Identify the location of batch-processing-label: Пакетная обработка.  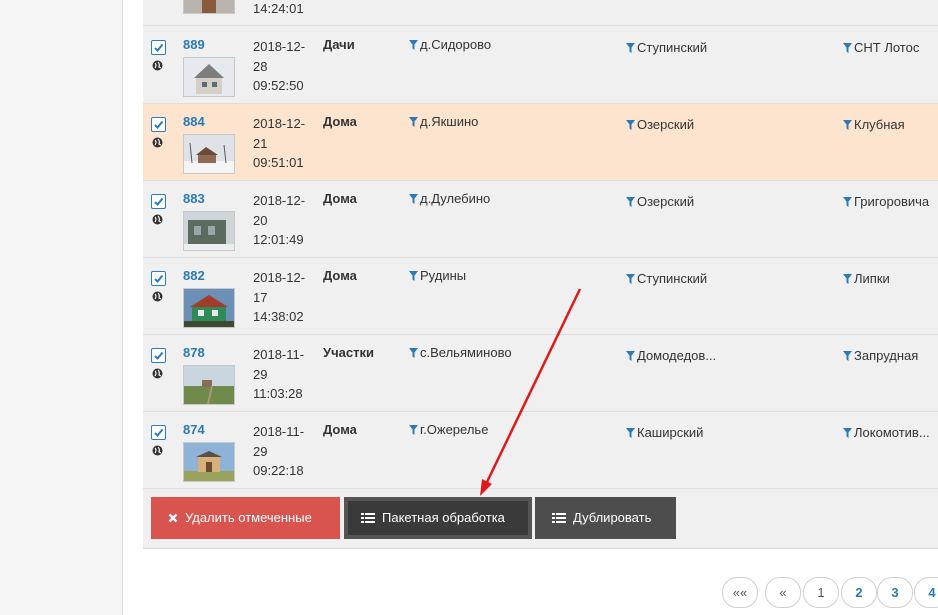
(443, 517).